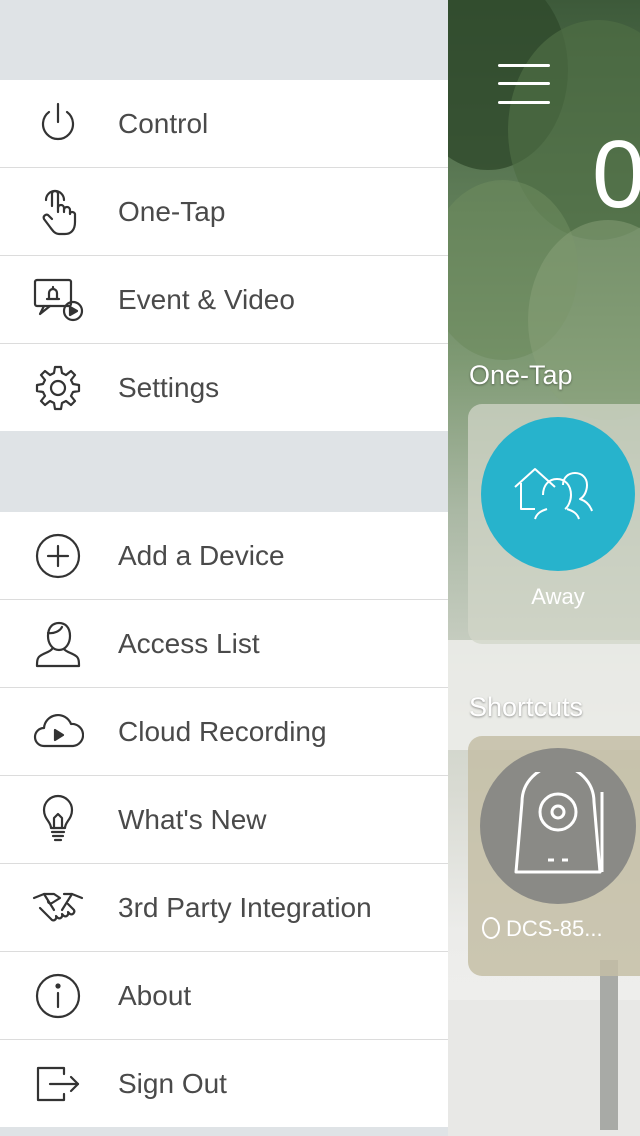 This screenshot has height=1136, width=640. What do you see at coordinates (521, 375) in the screenshot?
I see `one-tap-section-title: One-Tap` at bounding box center [521, 375].